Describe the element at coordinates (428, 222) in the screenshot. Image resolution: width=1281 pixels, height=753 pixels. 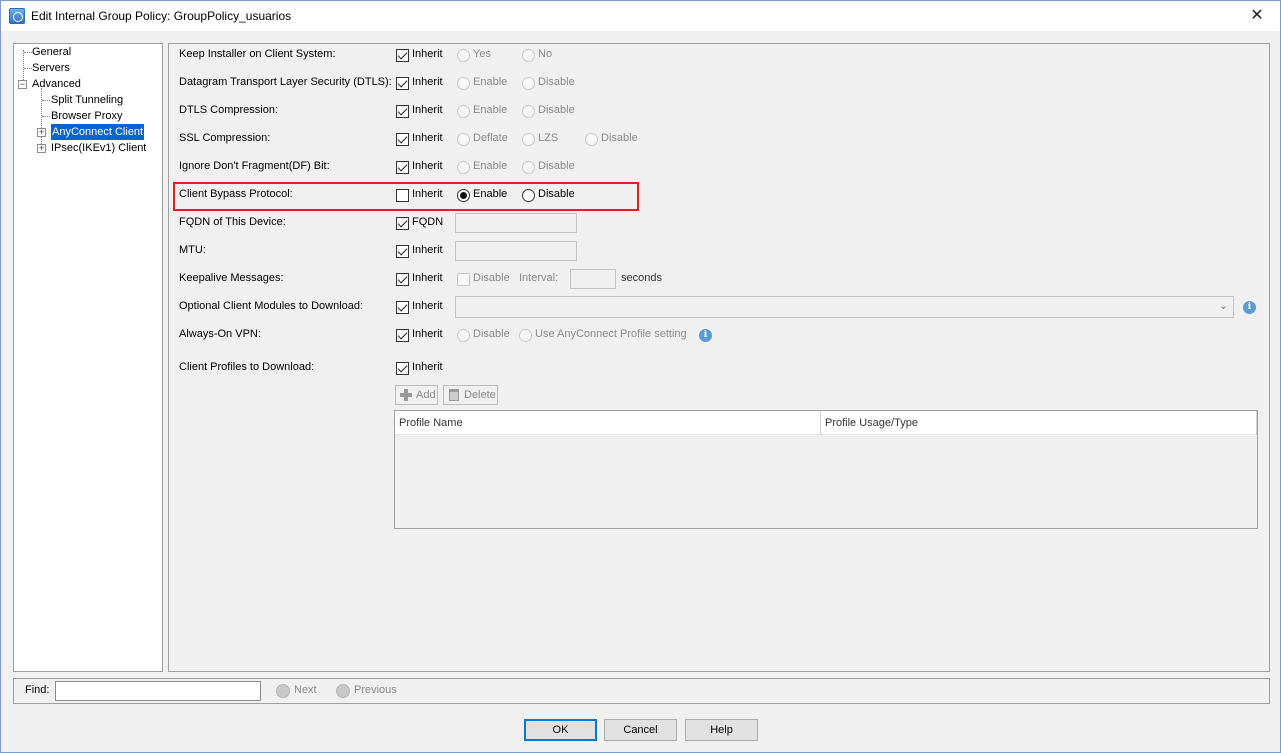
I see `fqdn-check-label: FQDN` at that location.